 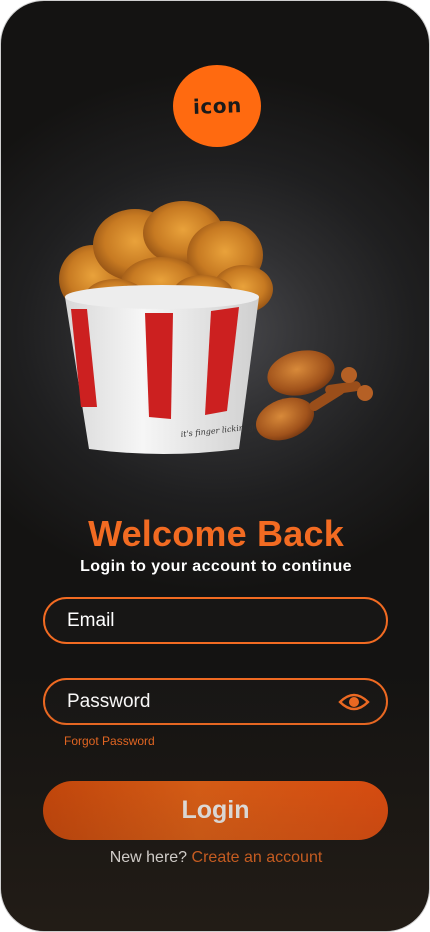 I want to click on logo-text: icon, so click(x=217, y=106).